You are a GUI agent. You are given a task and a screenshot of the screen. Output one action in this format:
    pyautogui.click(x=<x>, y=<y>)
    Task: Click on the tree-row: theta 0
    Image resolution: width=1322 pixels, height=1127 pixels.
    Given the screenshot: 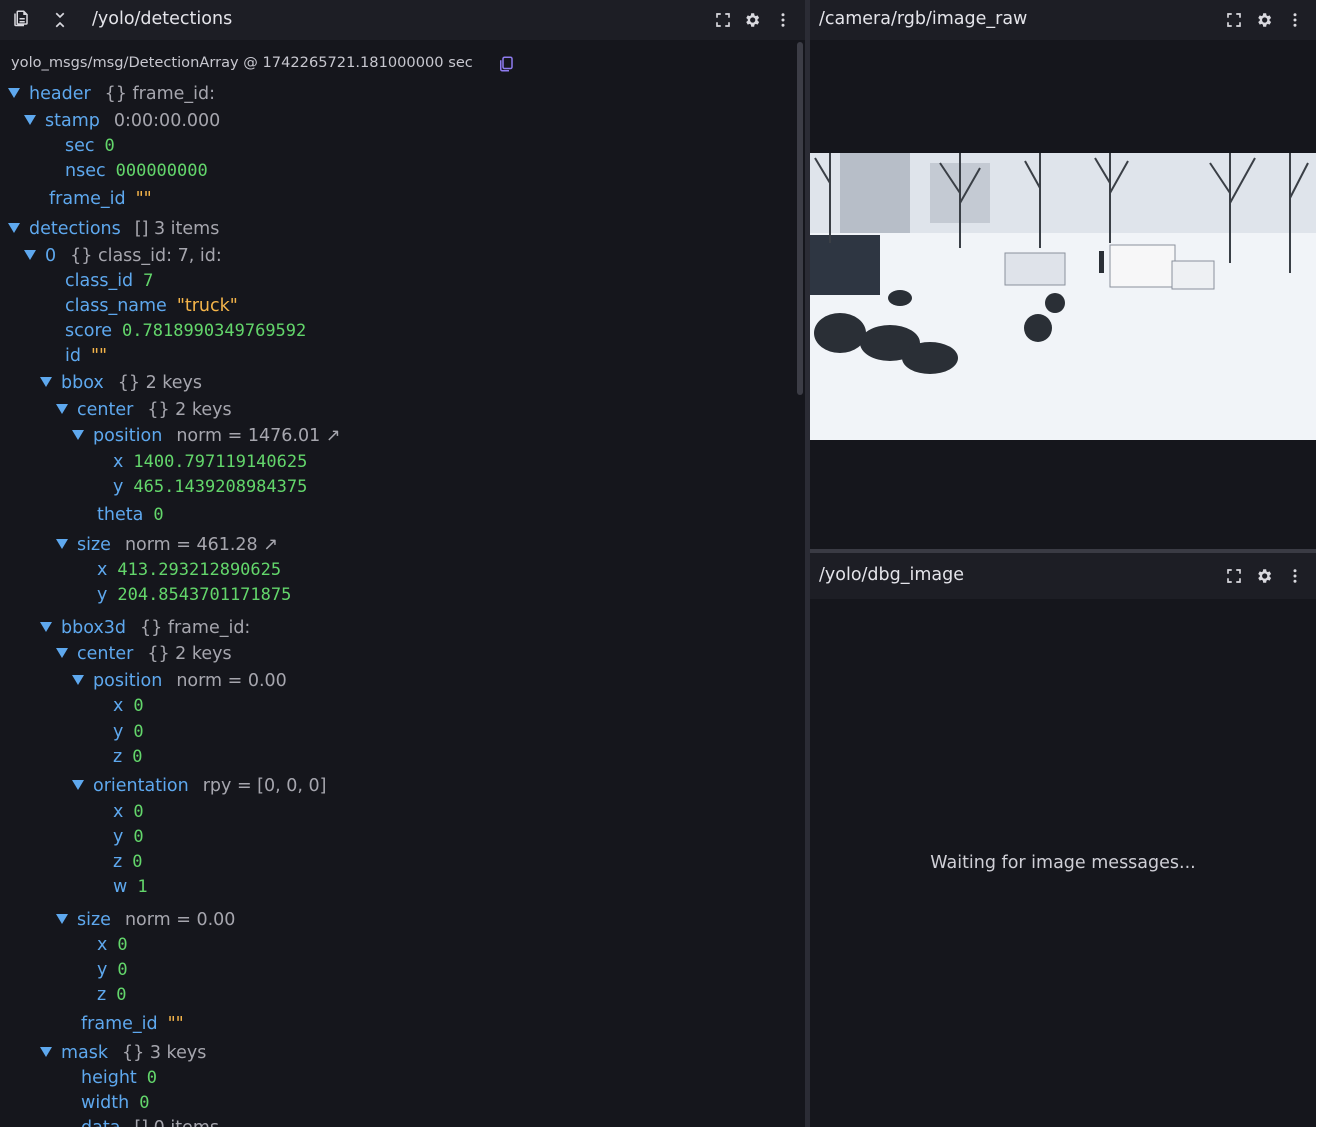 What is the action you would take?
    pyautogui.click(x=130, y=515)
    